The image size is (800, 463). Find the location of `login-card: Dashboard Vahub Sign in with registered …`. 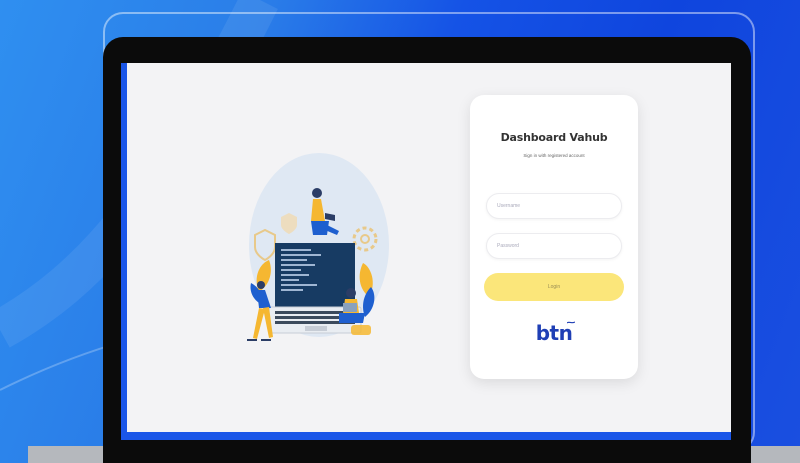

login-card: Dashboard Vahub Sign in with registered … is located at coordinates (554, 237).